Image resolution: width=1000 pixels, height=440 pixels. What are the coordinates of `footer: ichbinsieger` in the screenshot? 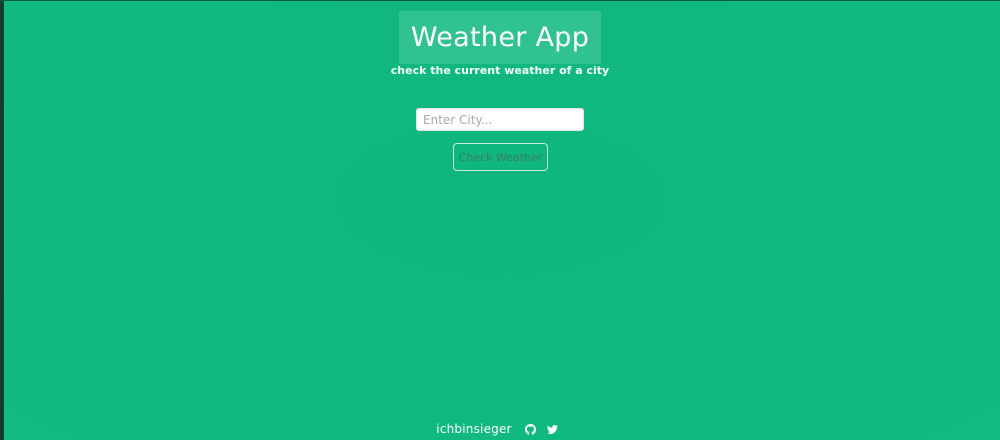 It's located at (500, 429).